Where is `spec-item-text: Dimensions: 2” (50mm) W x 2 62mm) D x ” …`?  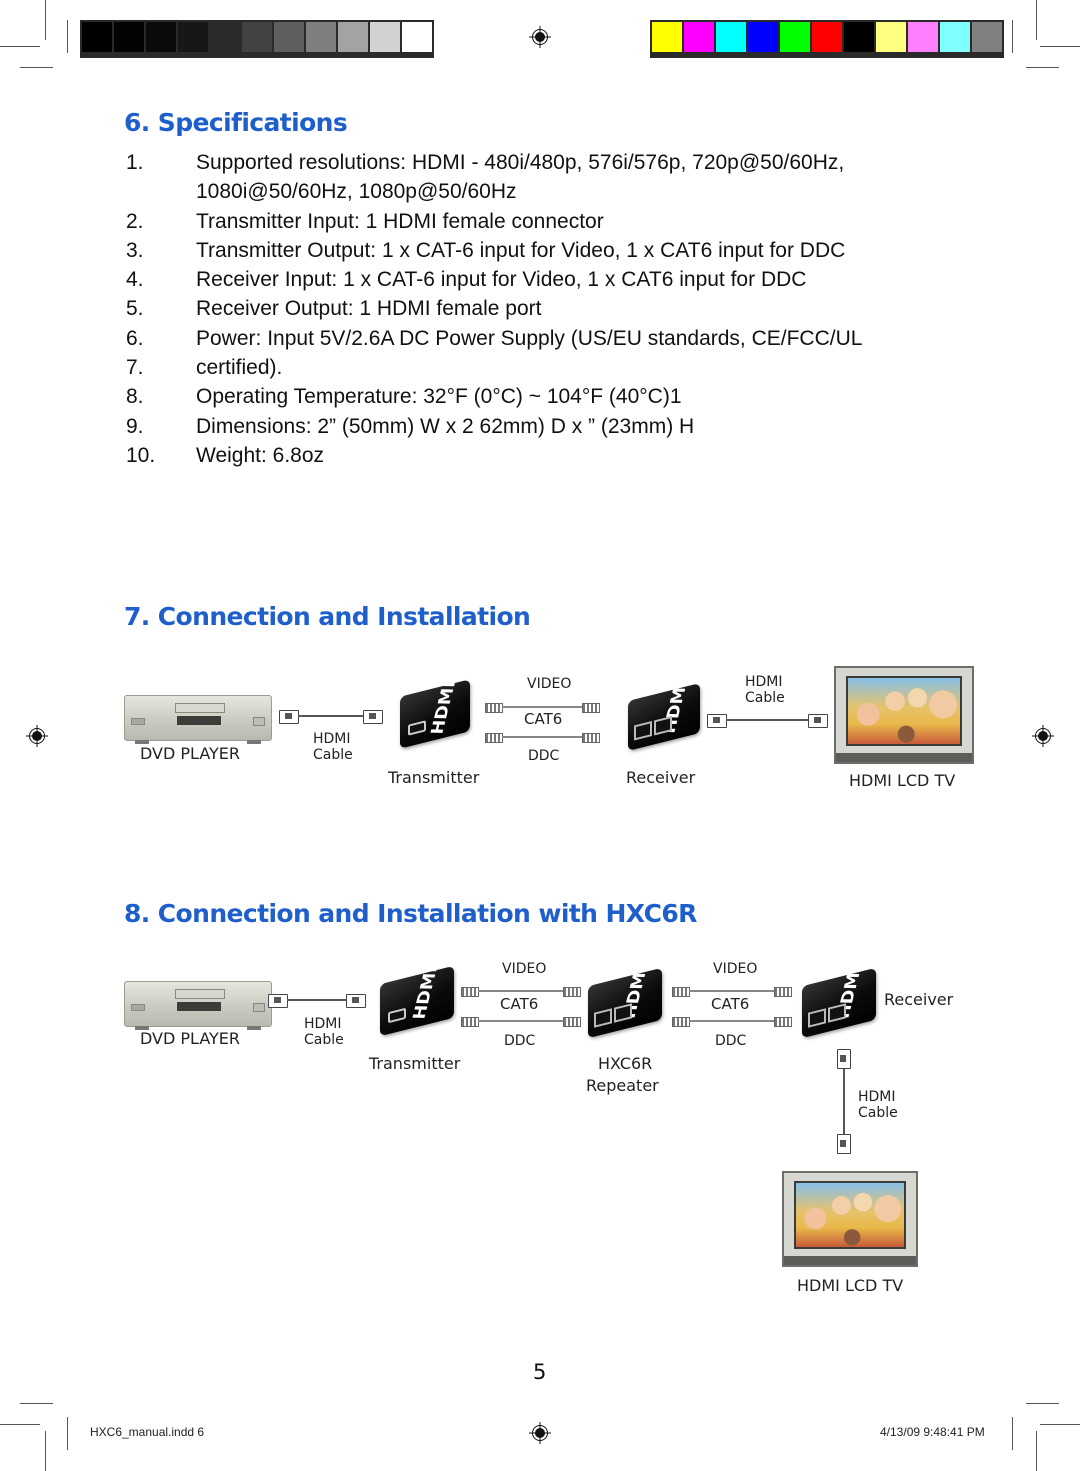
spec-item-text: Dimensions: 2” (50mm) W x 2 62mm) D x ” … is located at coordinates (560, 426).